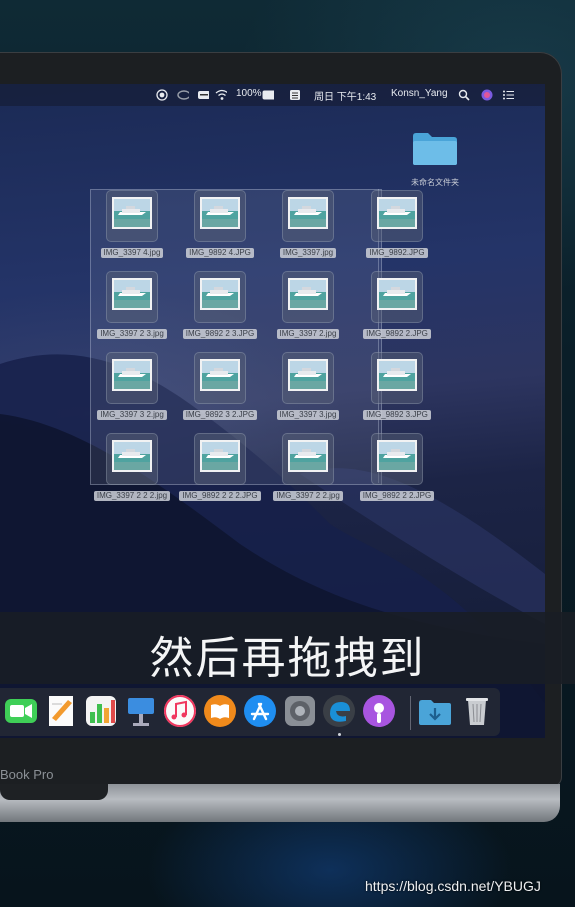 Image resolution: width=575 pixels, height=907 pixels. What do you see at coordinates (453, 886) in the screenshot?
I see `watermark-url: https://blog.csdn.net/YBUGJ` at bounding box center [453, 886].